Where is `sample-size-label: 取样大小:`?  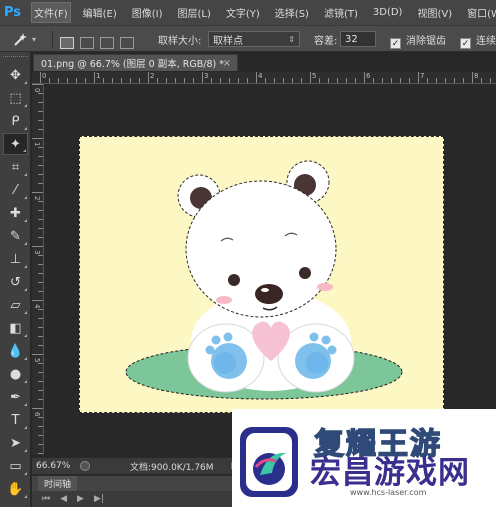 sample-size-label: 取样大小: is located at coordinates (180, 41).